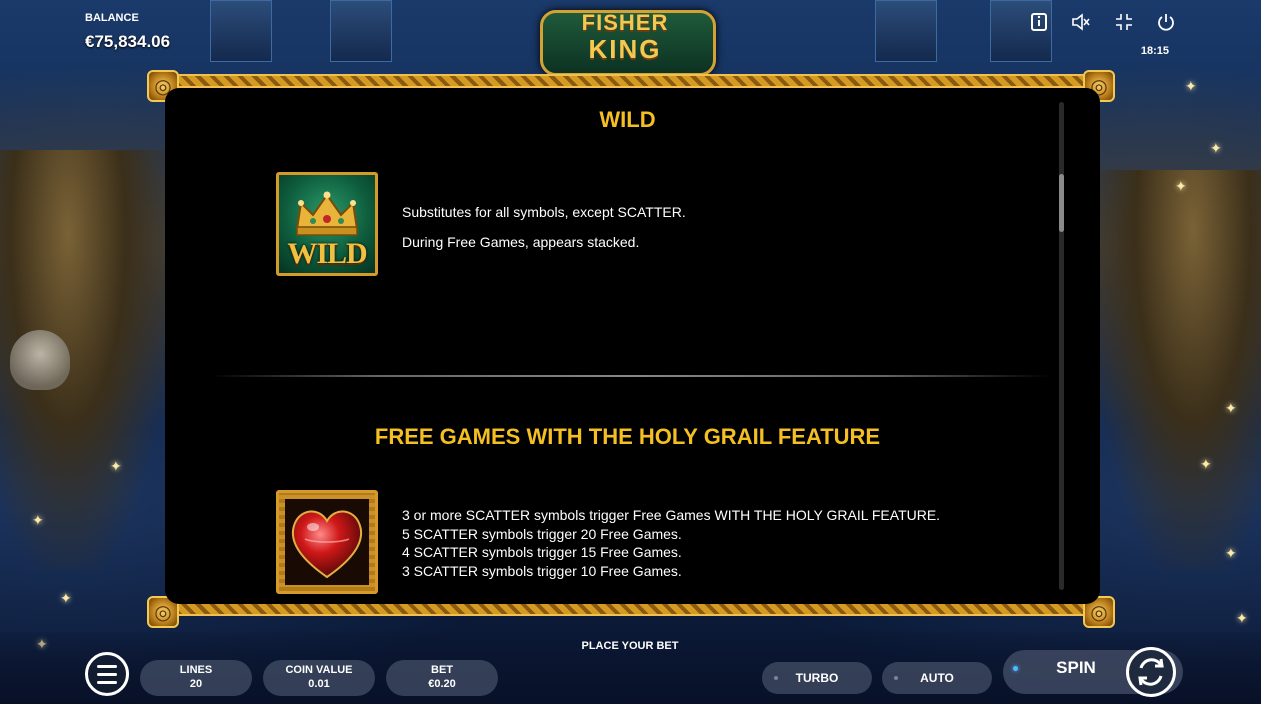  I want to click on refresh-icon, so click(1151, 672).